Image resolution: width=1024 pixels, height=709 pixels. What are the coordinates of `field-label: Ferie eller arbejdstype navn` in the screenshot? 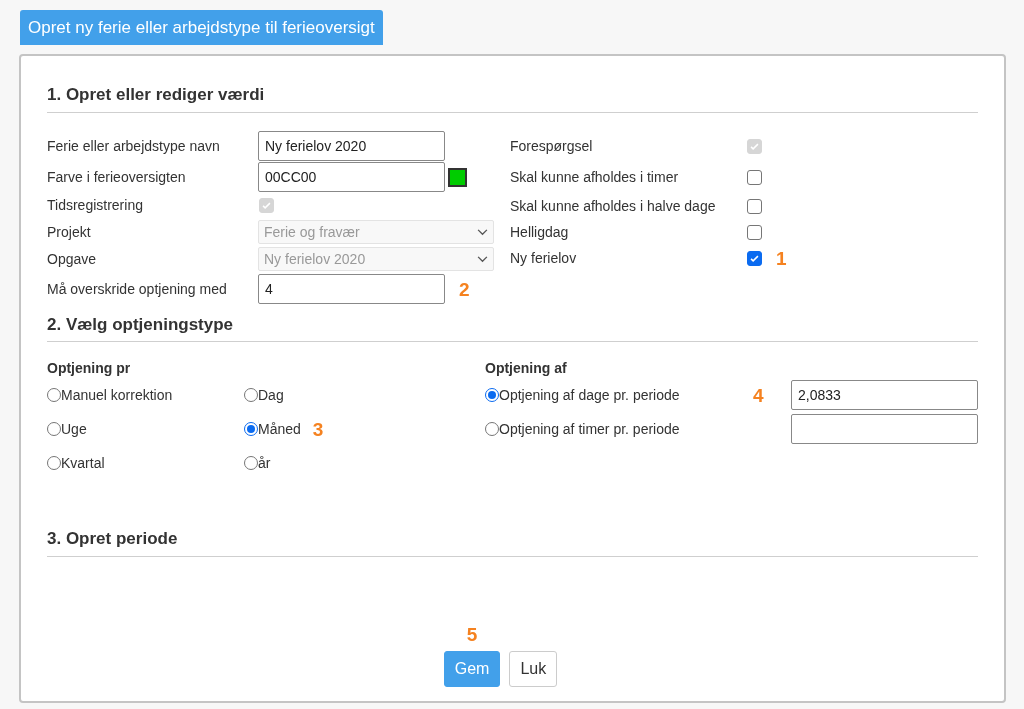 It's located at (134, 146).